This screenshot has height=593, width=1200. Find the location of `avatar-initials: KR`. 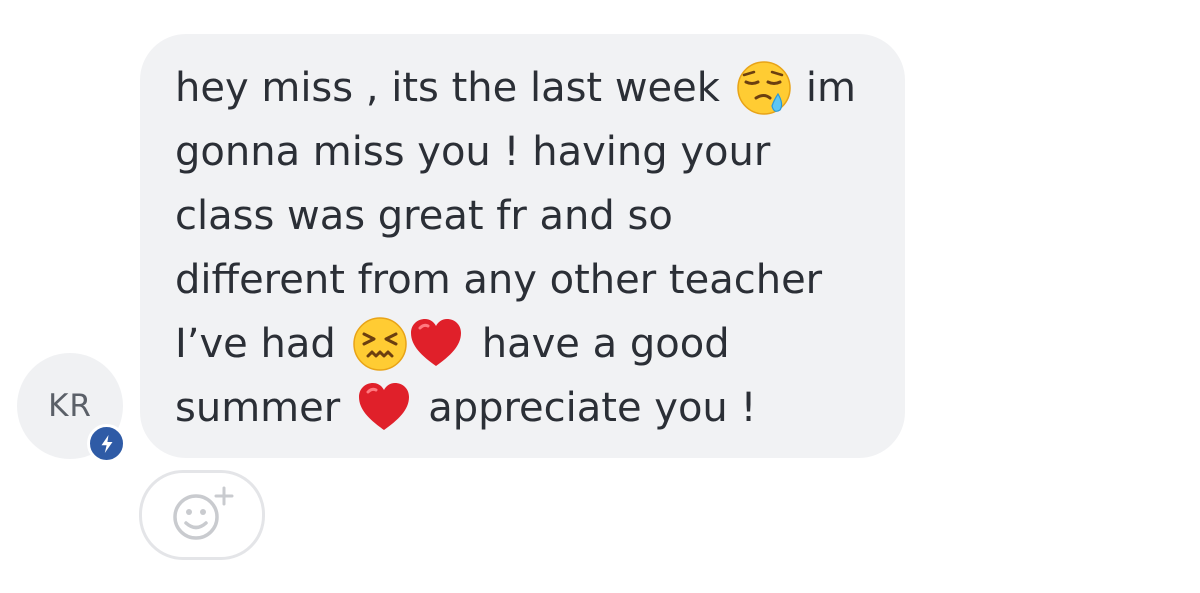

avatar-initials: KR is located at coordinates (70, 406).